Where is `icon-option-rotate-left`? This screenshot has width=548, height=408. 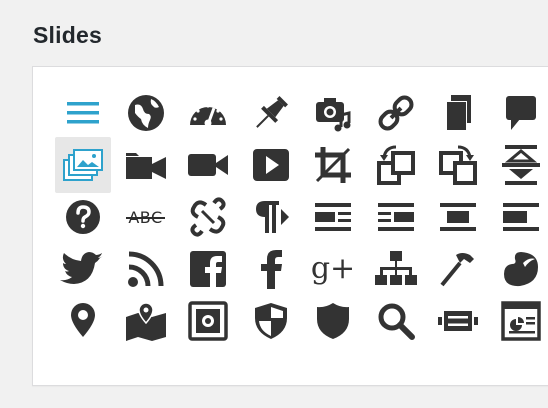
icon-option-rotate-left is located at coordinates (396, 165).